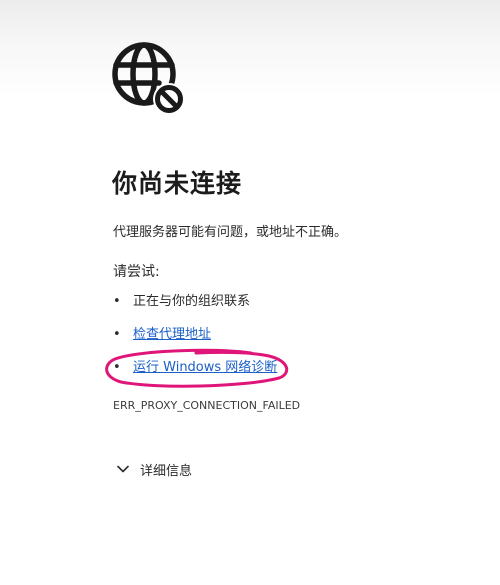 Image resolution: width=500 pixels, height=585 pixels. I want to click on globe-blocked-icon, so click(148, 78).